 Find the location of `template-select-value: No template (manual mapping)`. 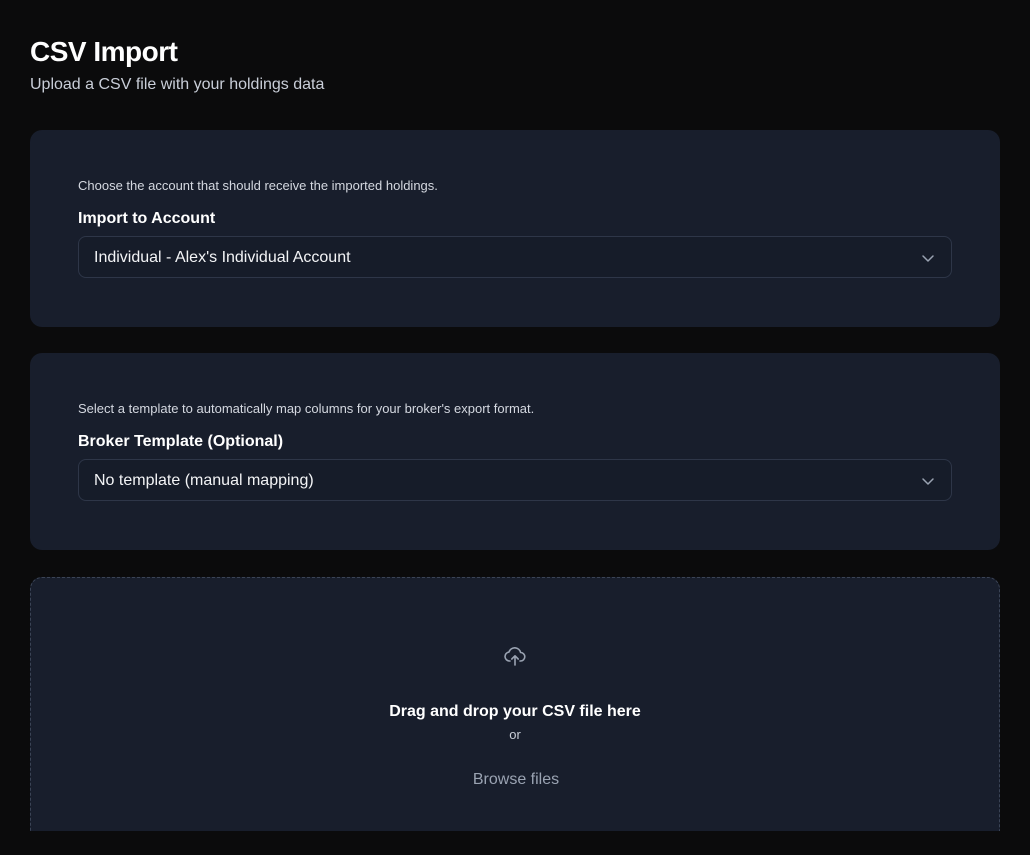

template-select-value: No template (manual mapping) is located at coordinates (204, 480).